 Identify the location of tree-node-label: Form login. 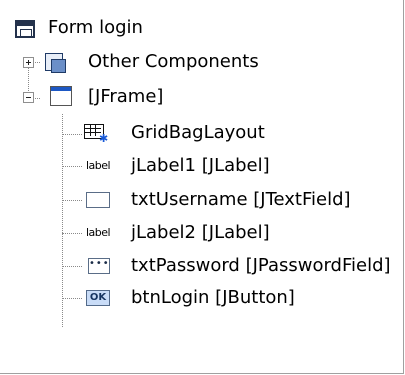
(95, 27).